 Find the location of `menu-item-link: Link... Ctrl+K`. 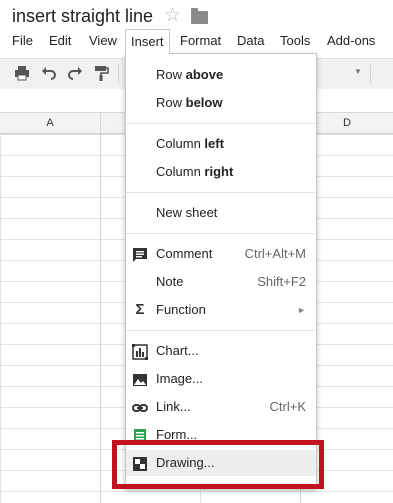

menu-item-link: Link... Ctrl+K is located at coordinates (221, 407).